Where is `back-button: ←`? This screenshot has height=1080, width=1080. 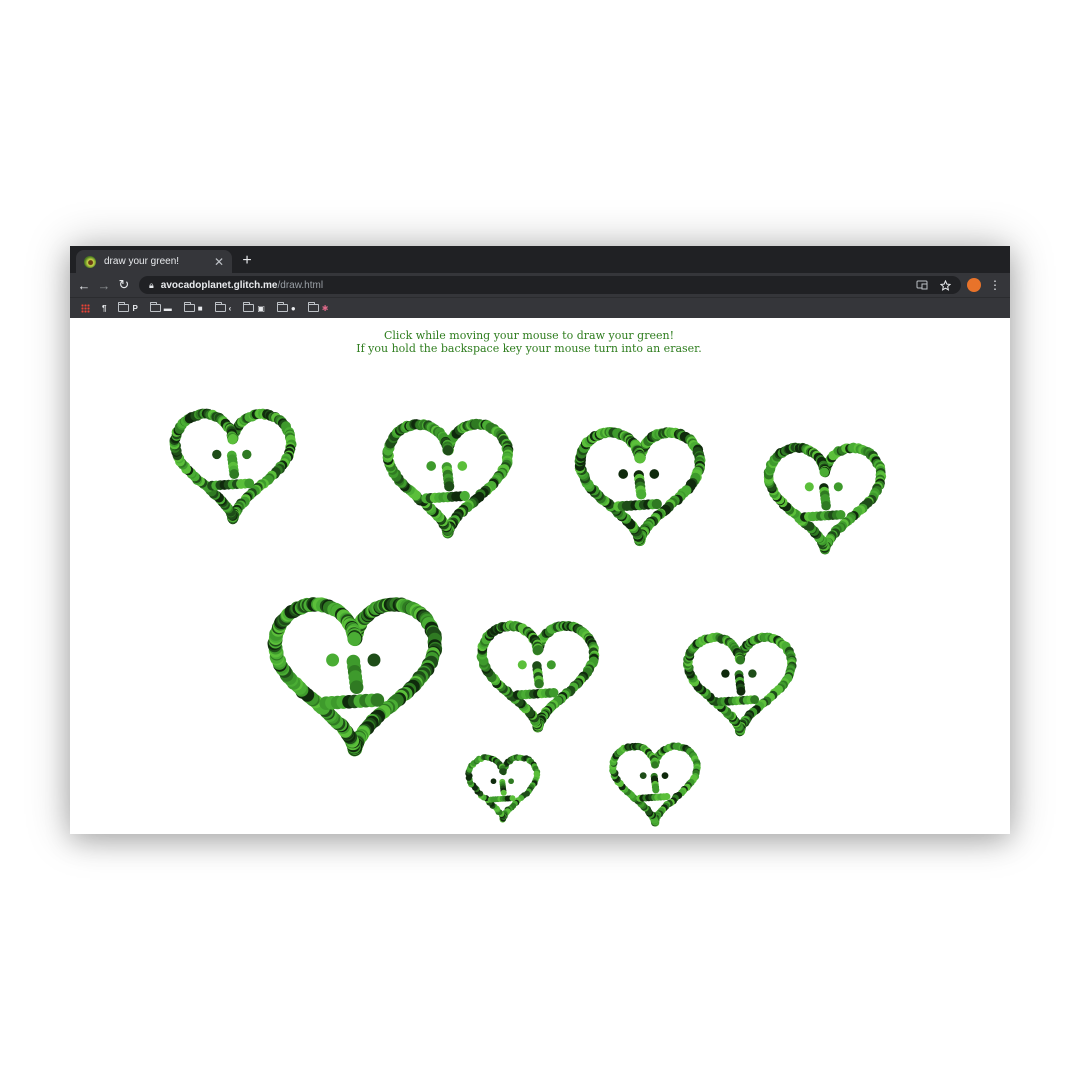
back-button: ← is located at coordinates (84, 285).